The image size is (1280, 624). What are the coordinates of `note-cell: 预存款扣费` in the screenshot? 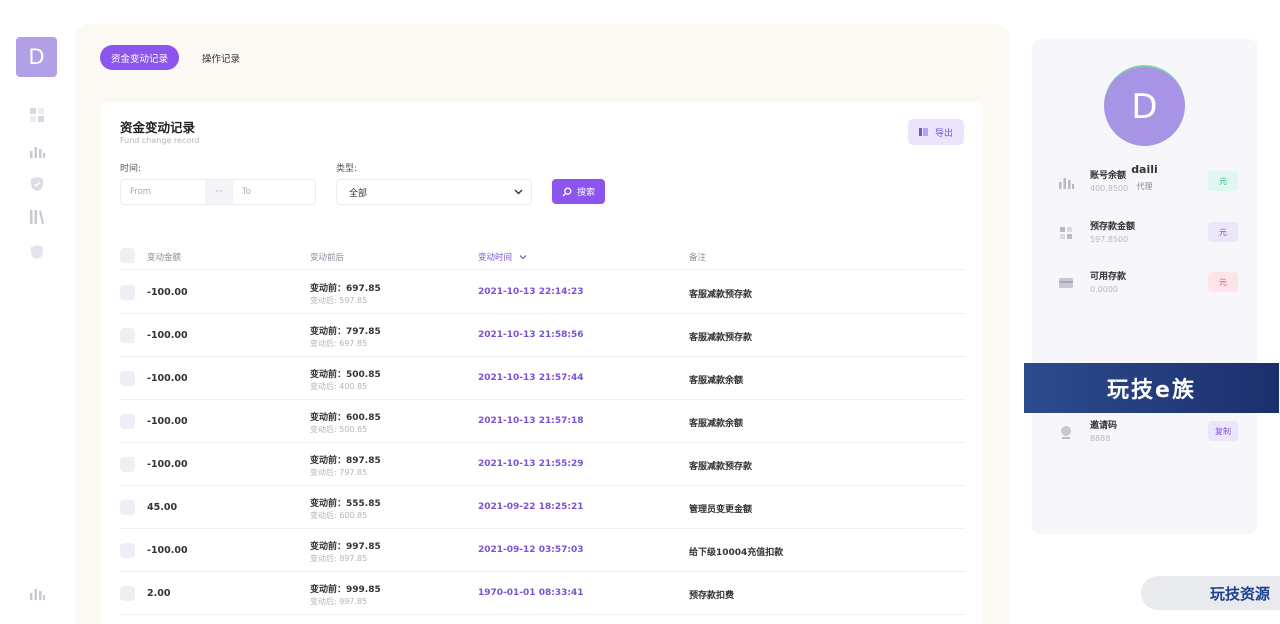 It's located at (712, 596).